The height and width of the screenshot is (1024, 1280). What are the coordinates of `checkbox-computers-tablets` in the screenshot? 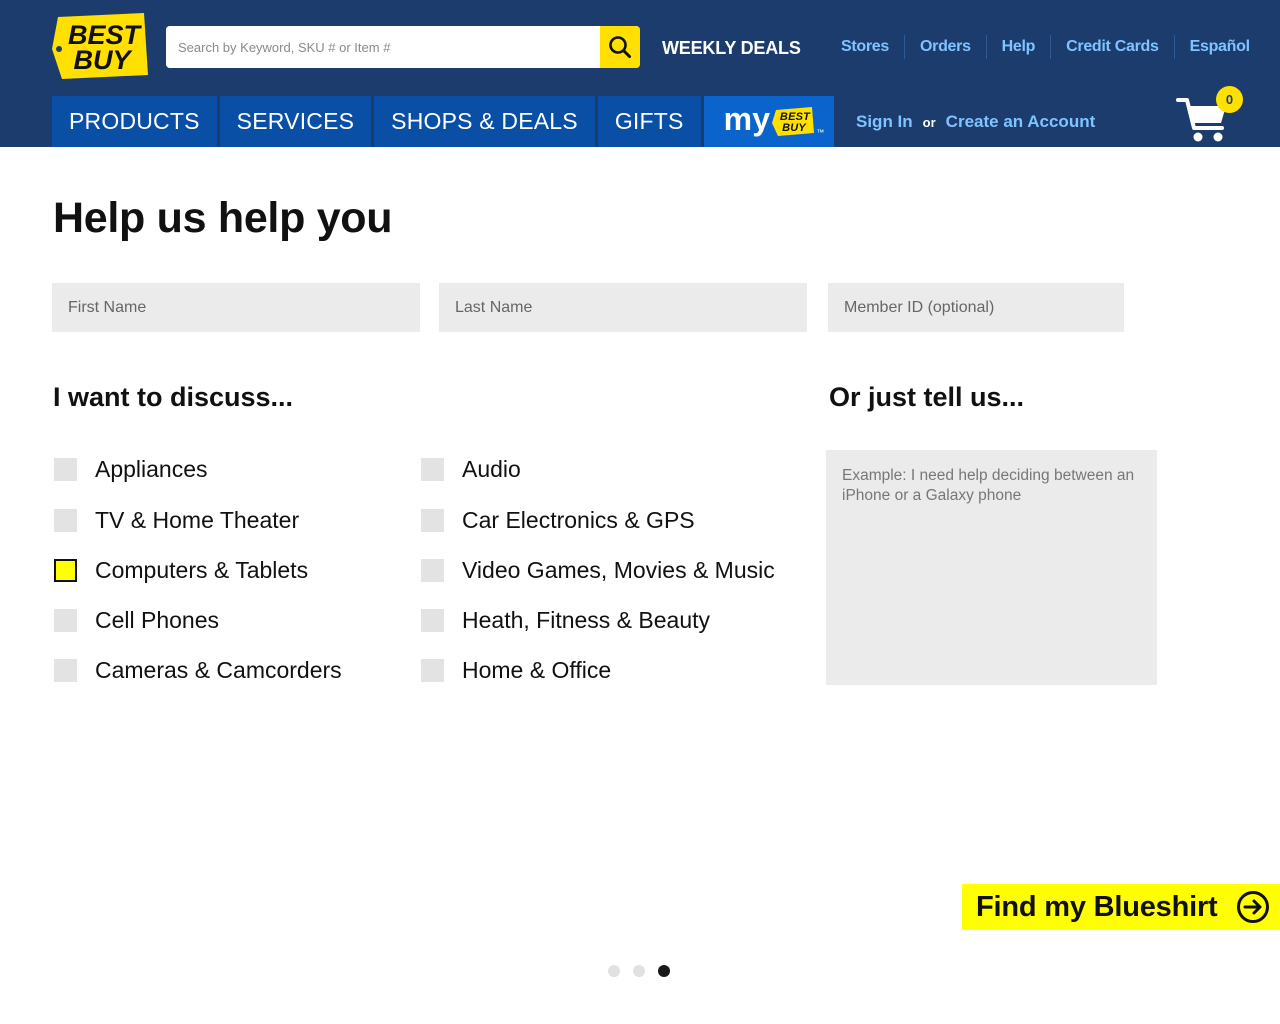 It's located at (65, 570).